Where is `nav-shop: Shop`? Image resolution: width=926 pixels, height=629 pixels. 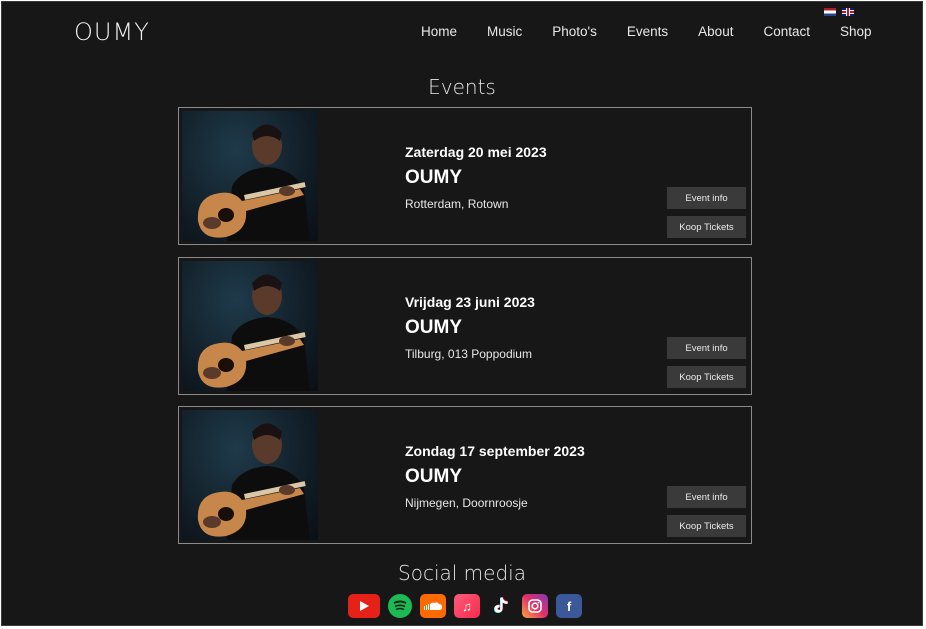
nav-shop: Shop is located at coordinates (856, 31).